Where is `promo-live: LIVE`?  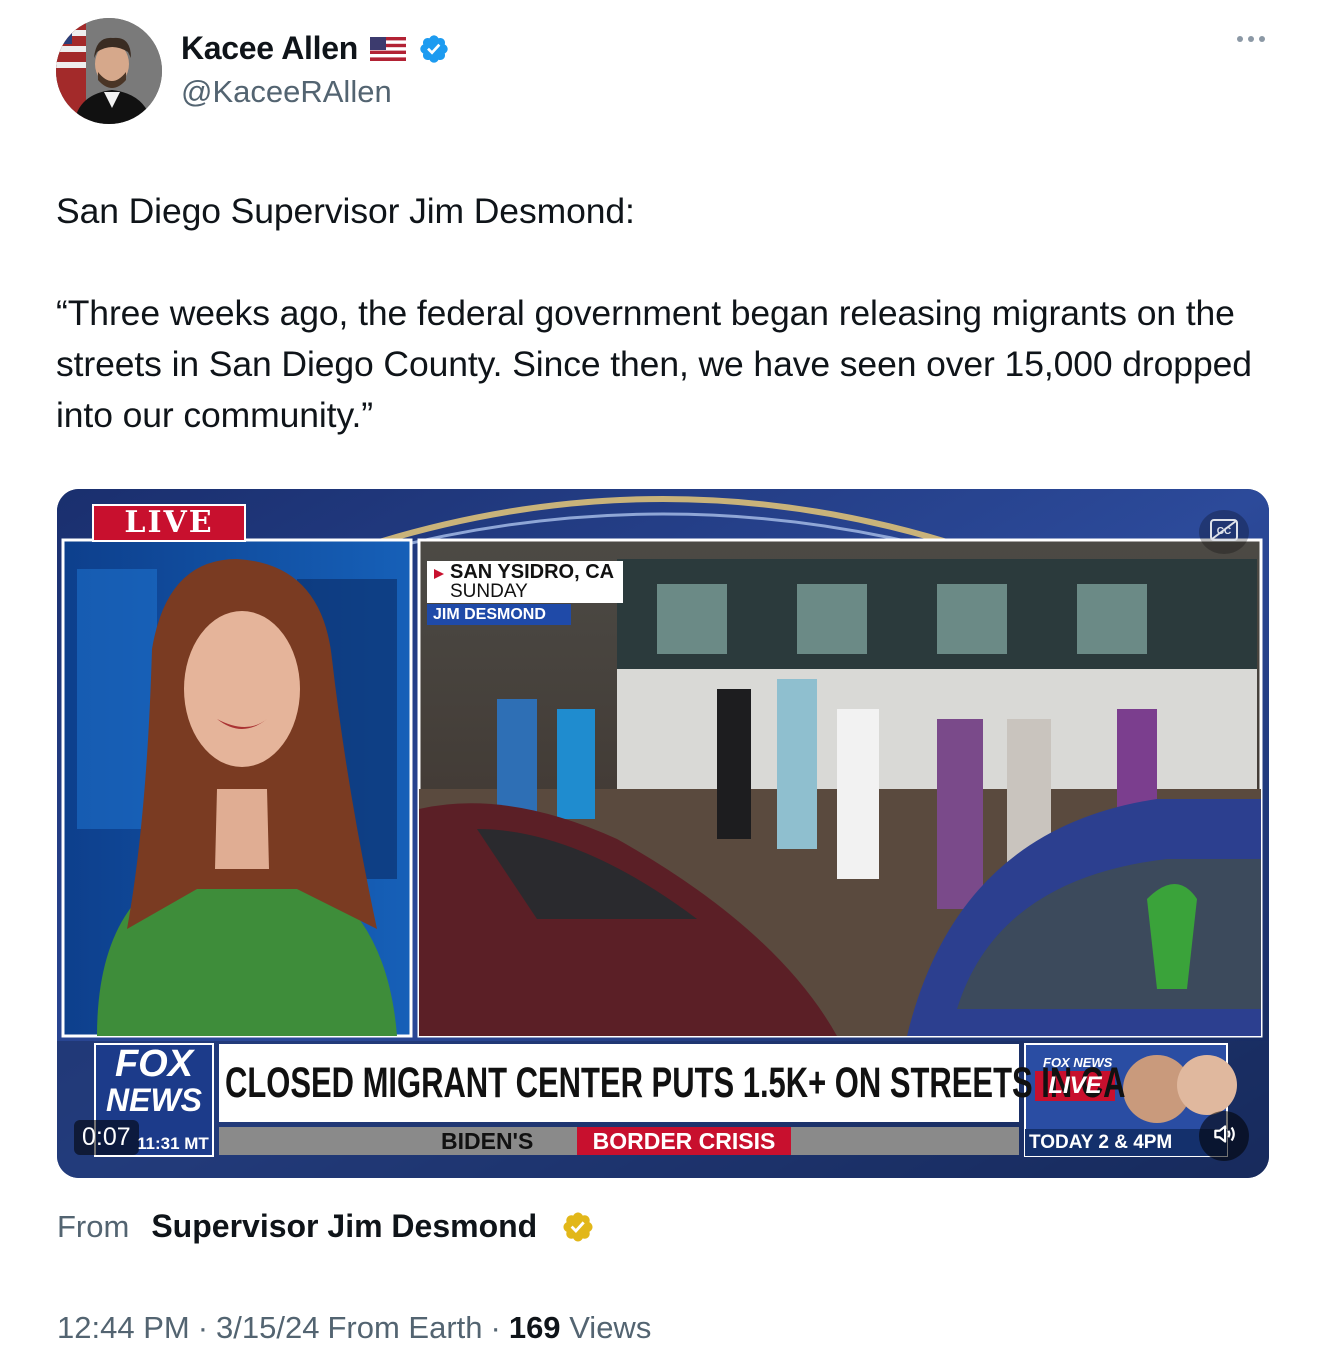
promo-live: LIVE is located at coordinates (1075, 1085).